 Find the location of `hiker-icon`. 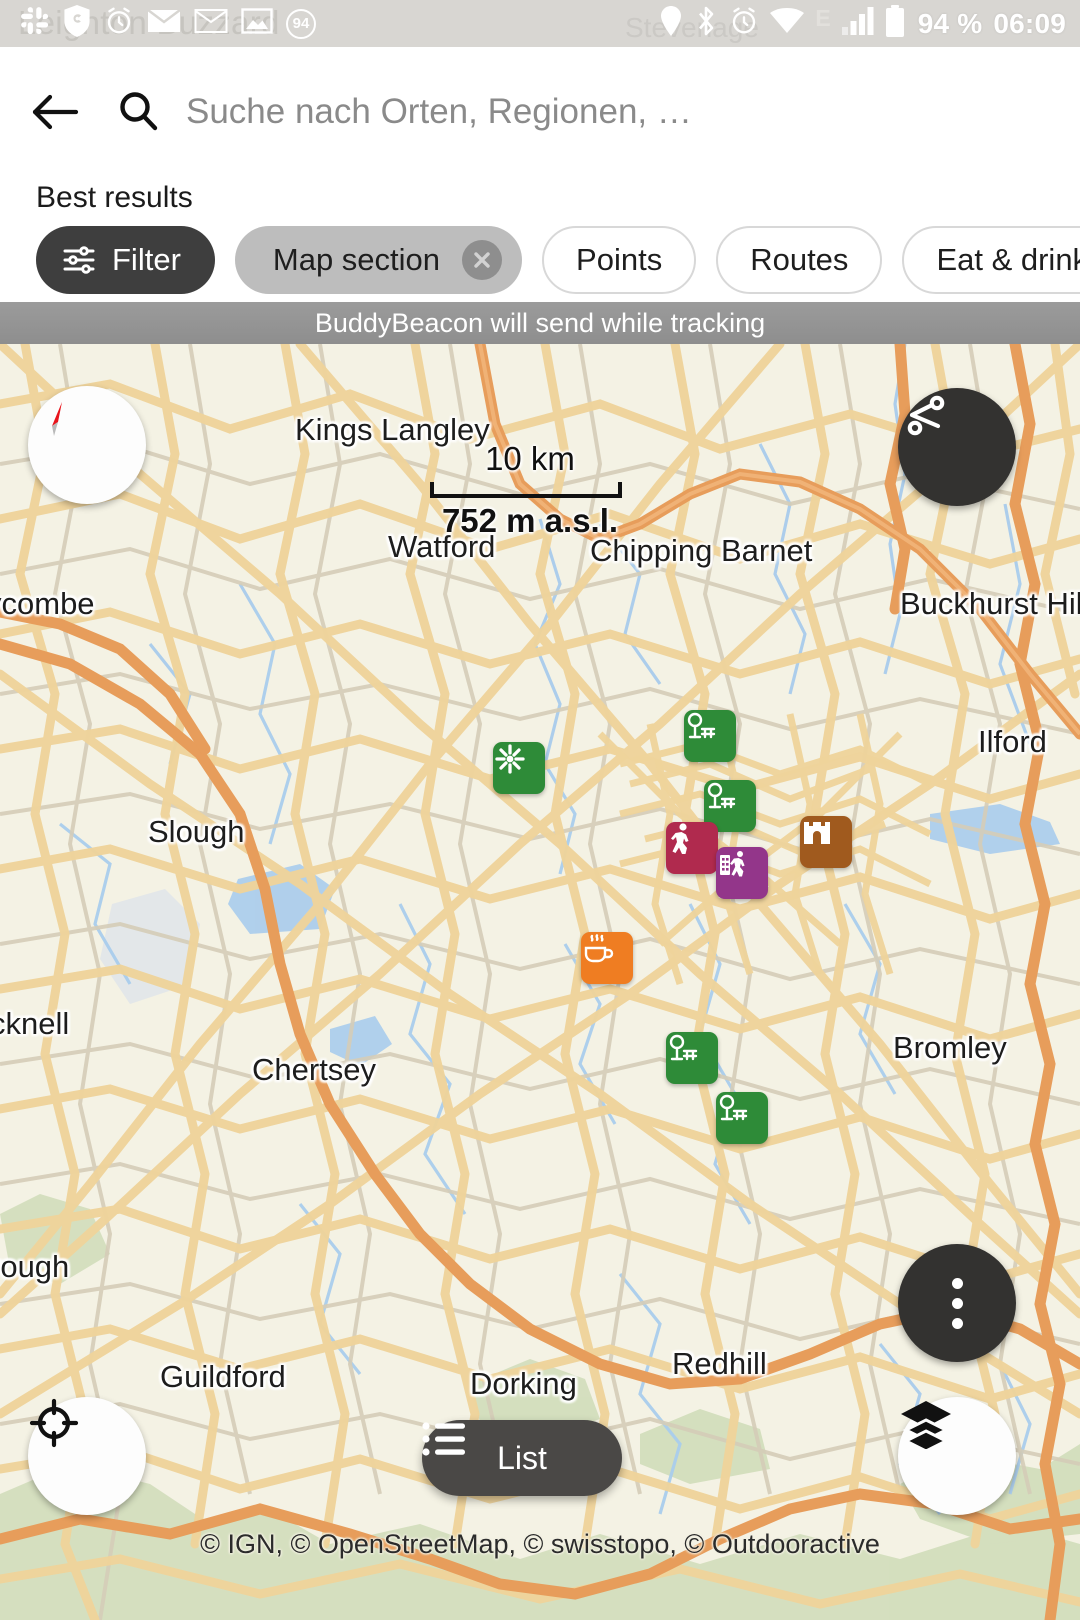

hiker-icon is located at coordinates (680, 838).